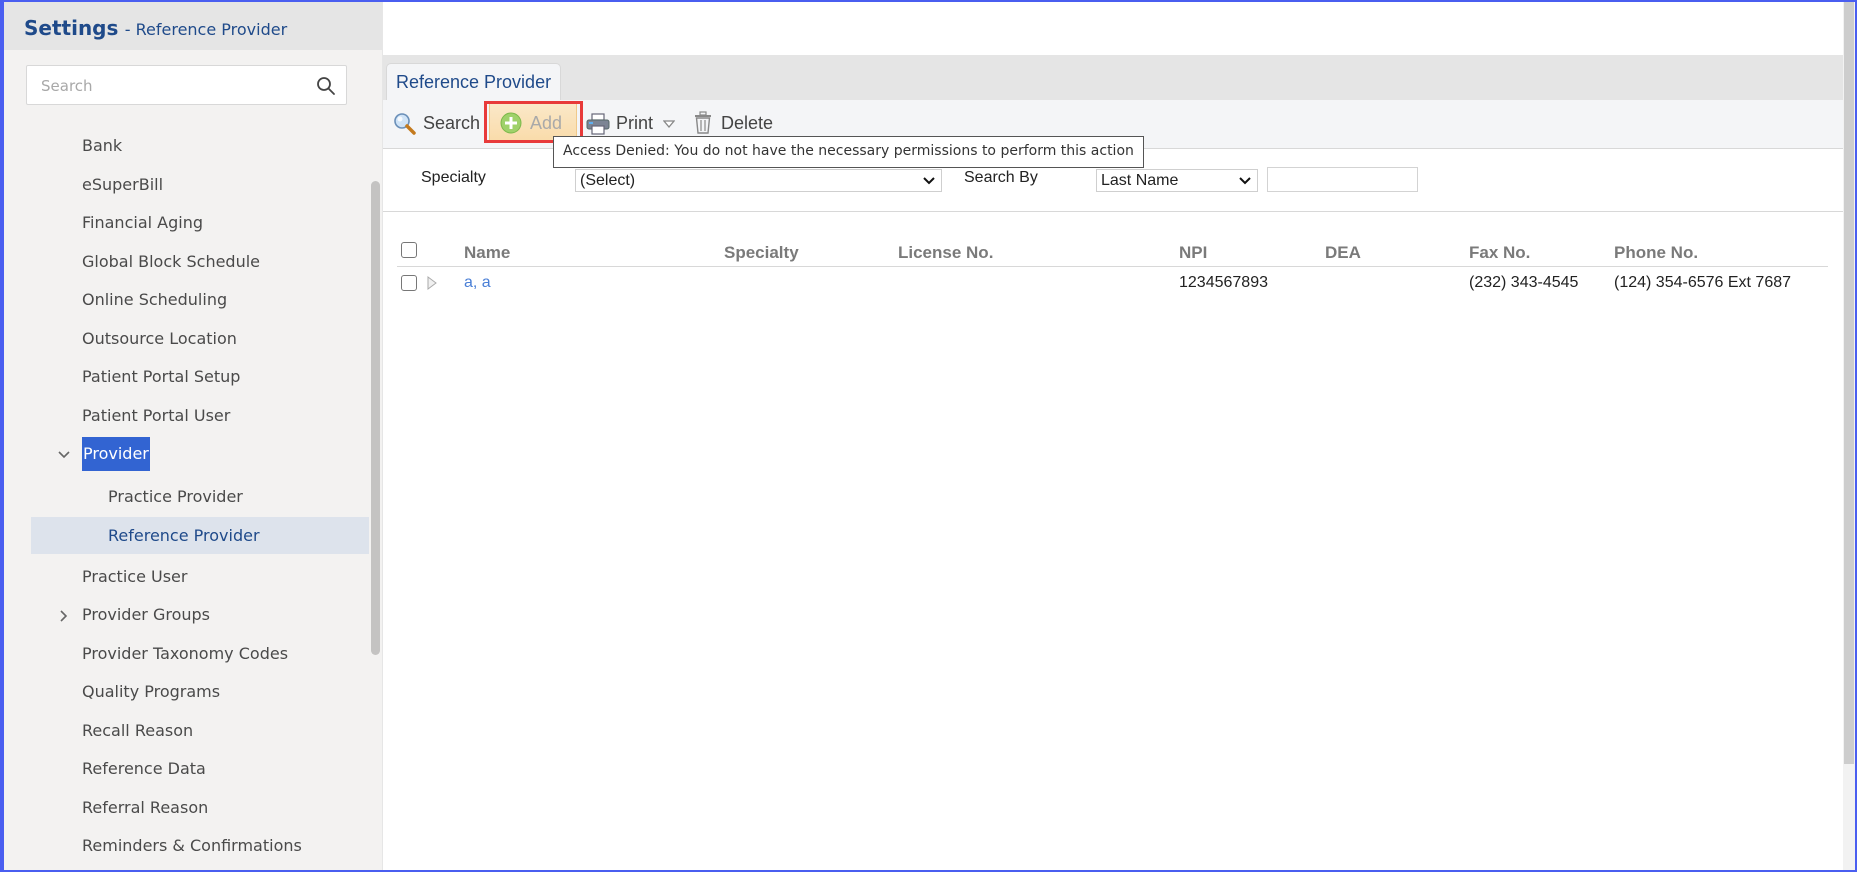 The image size is (1857, 872). What do you see at coordinates (474, 82) in the screenshot?
I see `tab-reference-provider: Reference Provider` at bounding box center [474, 82].